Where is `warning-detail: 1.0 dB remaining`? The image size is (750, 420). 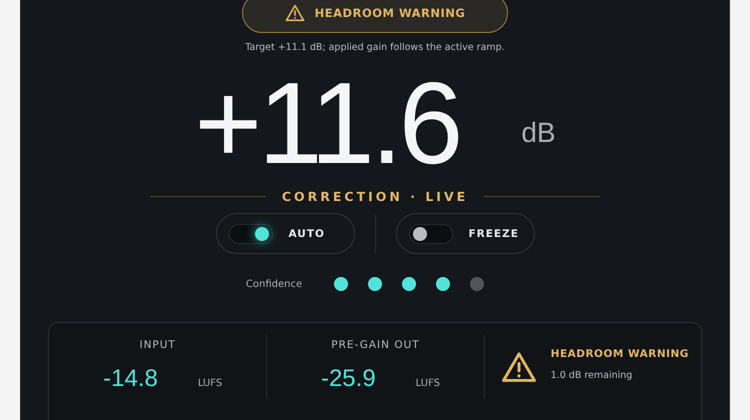
warning-detail: 1.0 dB remaining is located at coordinates (592, 375).